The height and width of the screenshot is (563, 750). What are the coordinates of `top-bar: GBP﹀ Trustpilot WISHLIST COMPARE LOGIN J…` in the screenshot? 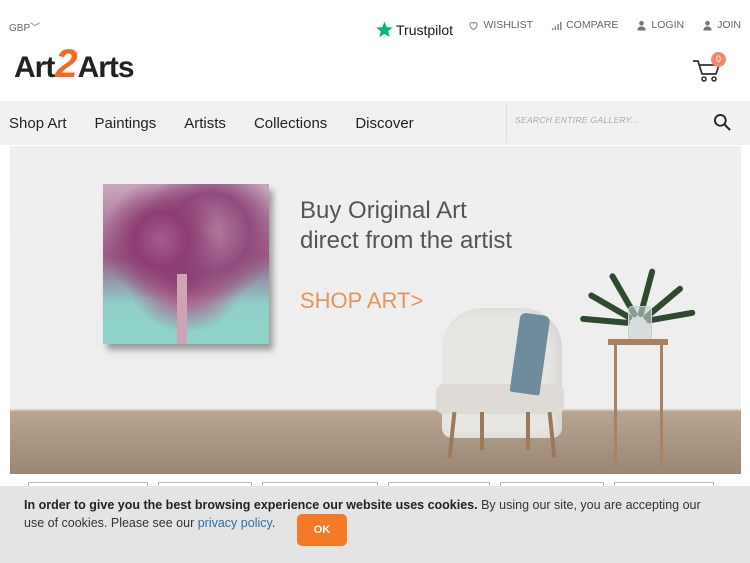 It's located at (375, 25).